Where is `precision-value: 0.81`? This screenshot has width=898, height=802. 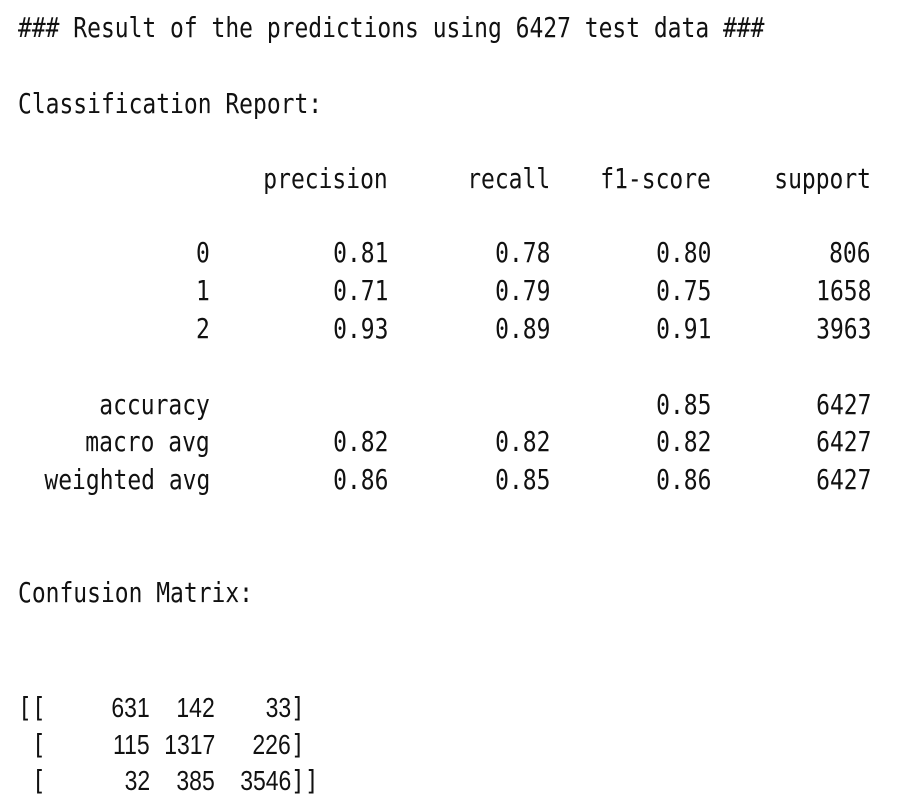 precision-value: 0.81 is located at coordinates (360, 252).